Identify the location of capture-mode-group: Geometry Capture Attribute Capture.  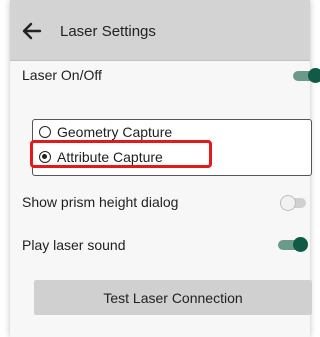
(172, 147).